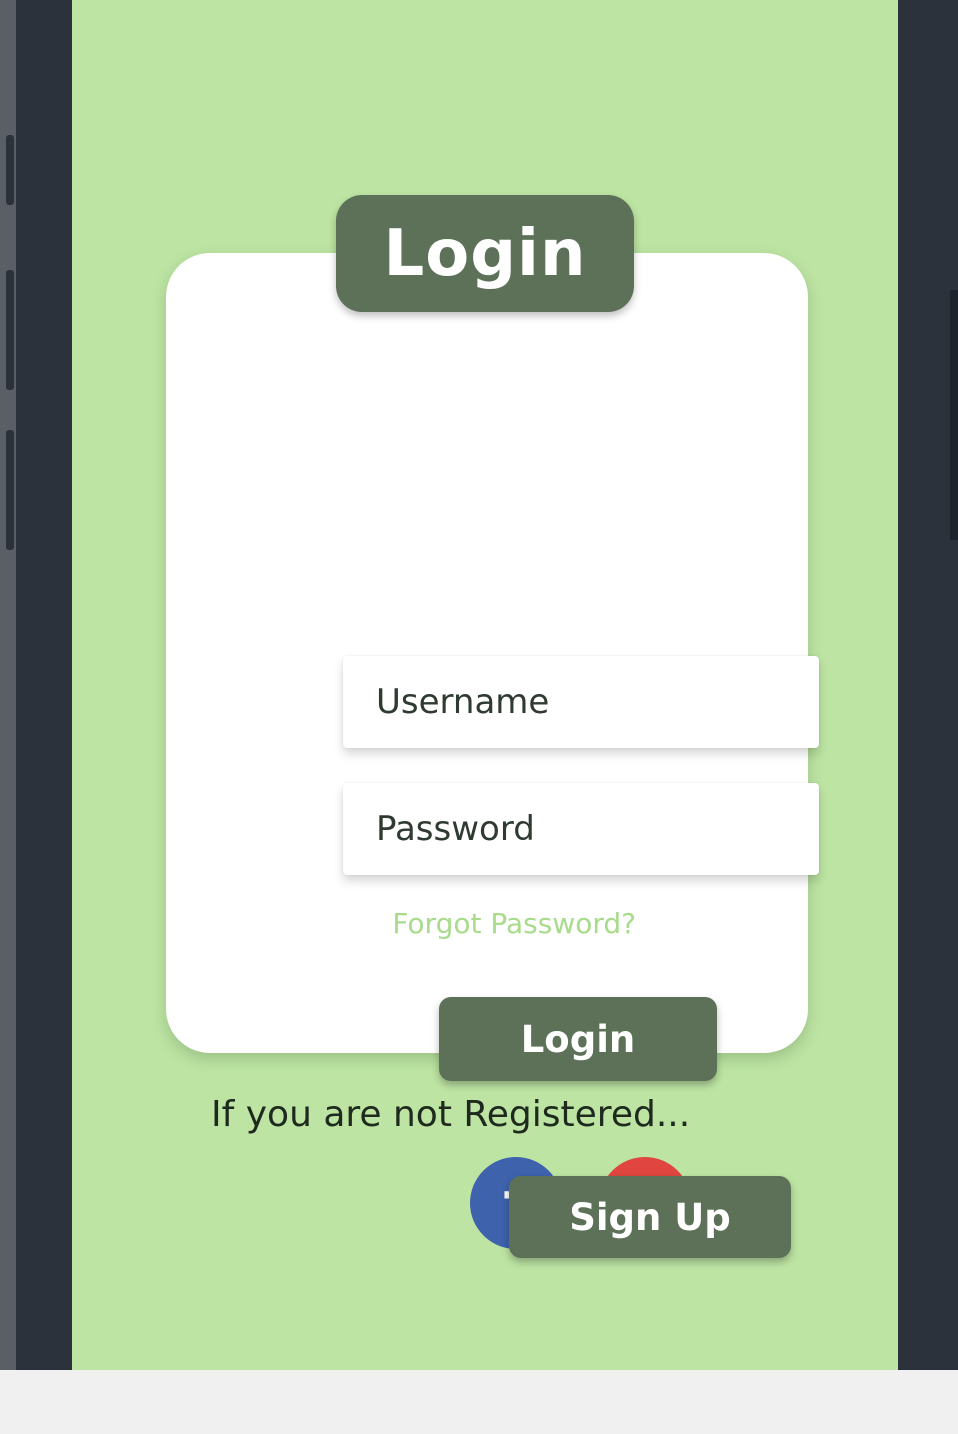 The width and height of the screenshot is (958, 1434). I want to click on sign-up-button-label: Sign Up, so click(650, 1217).